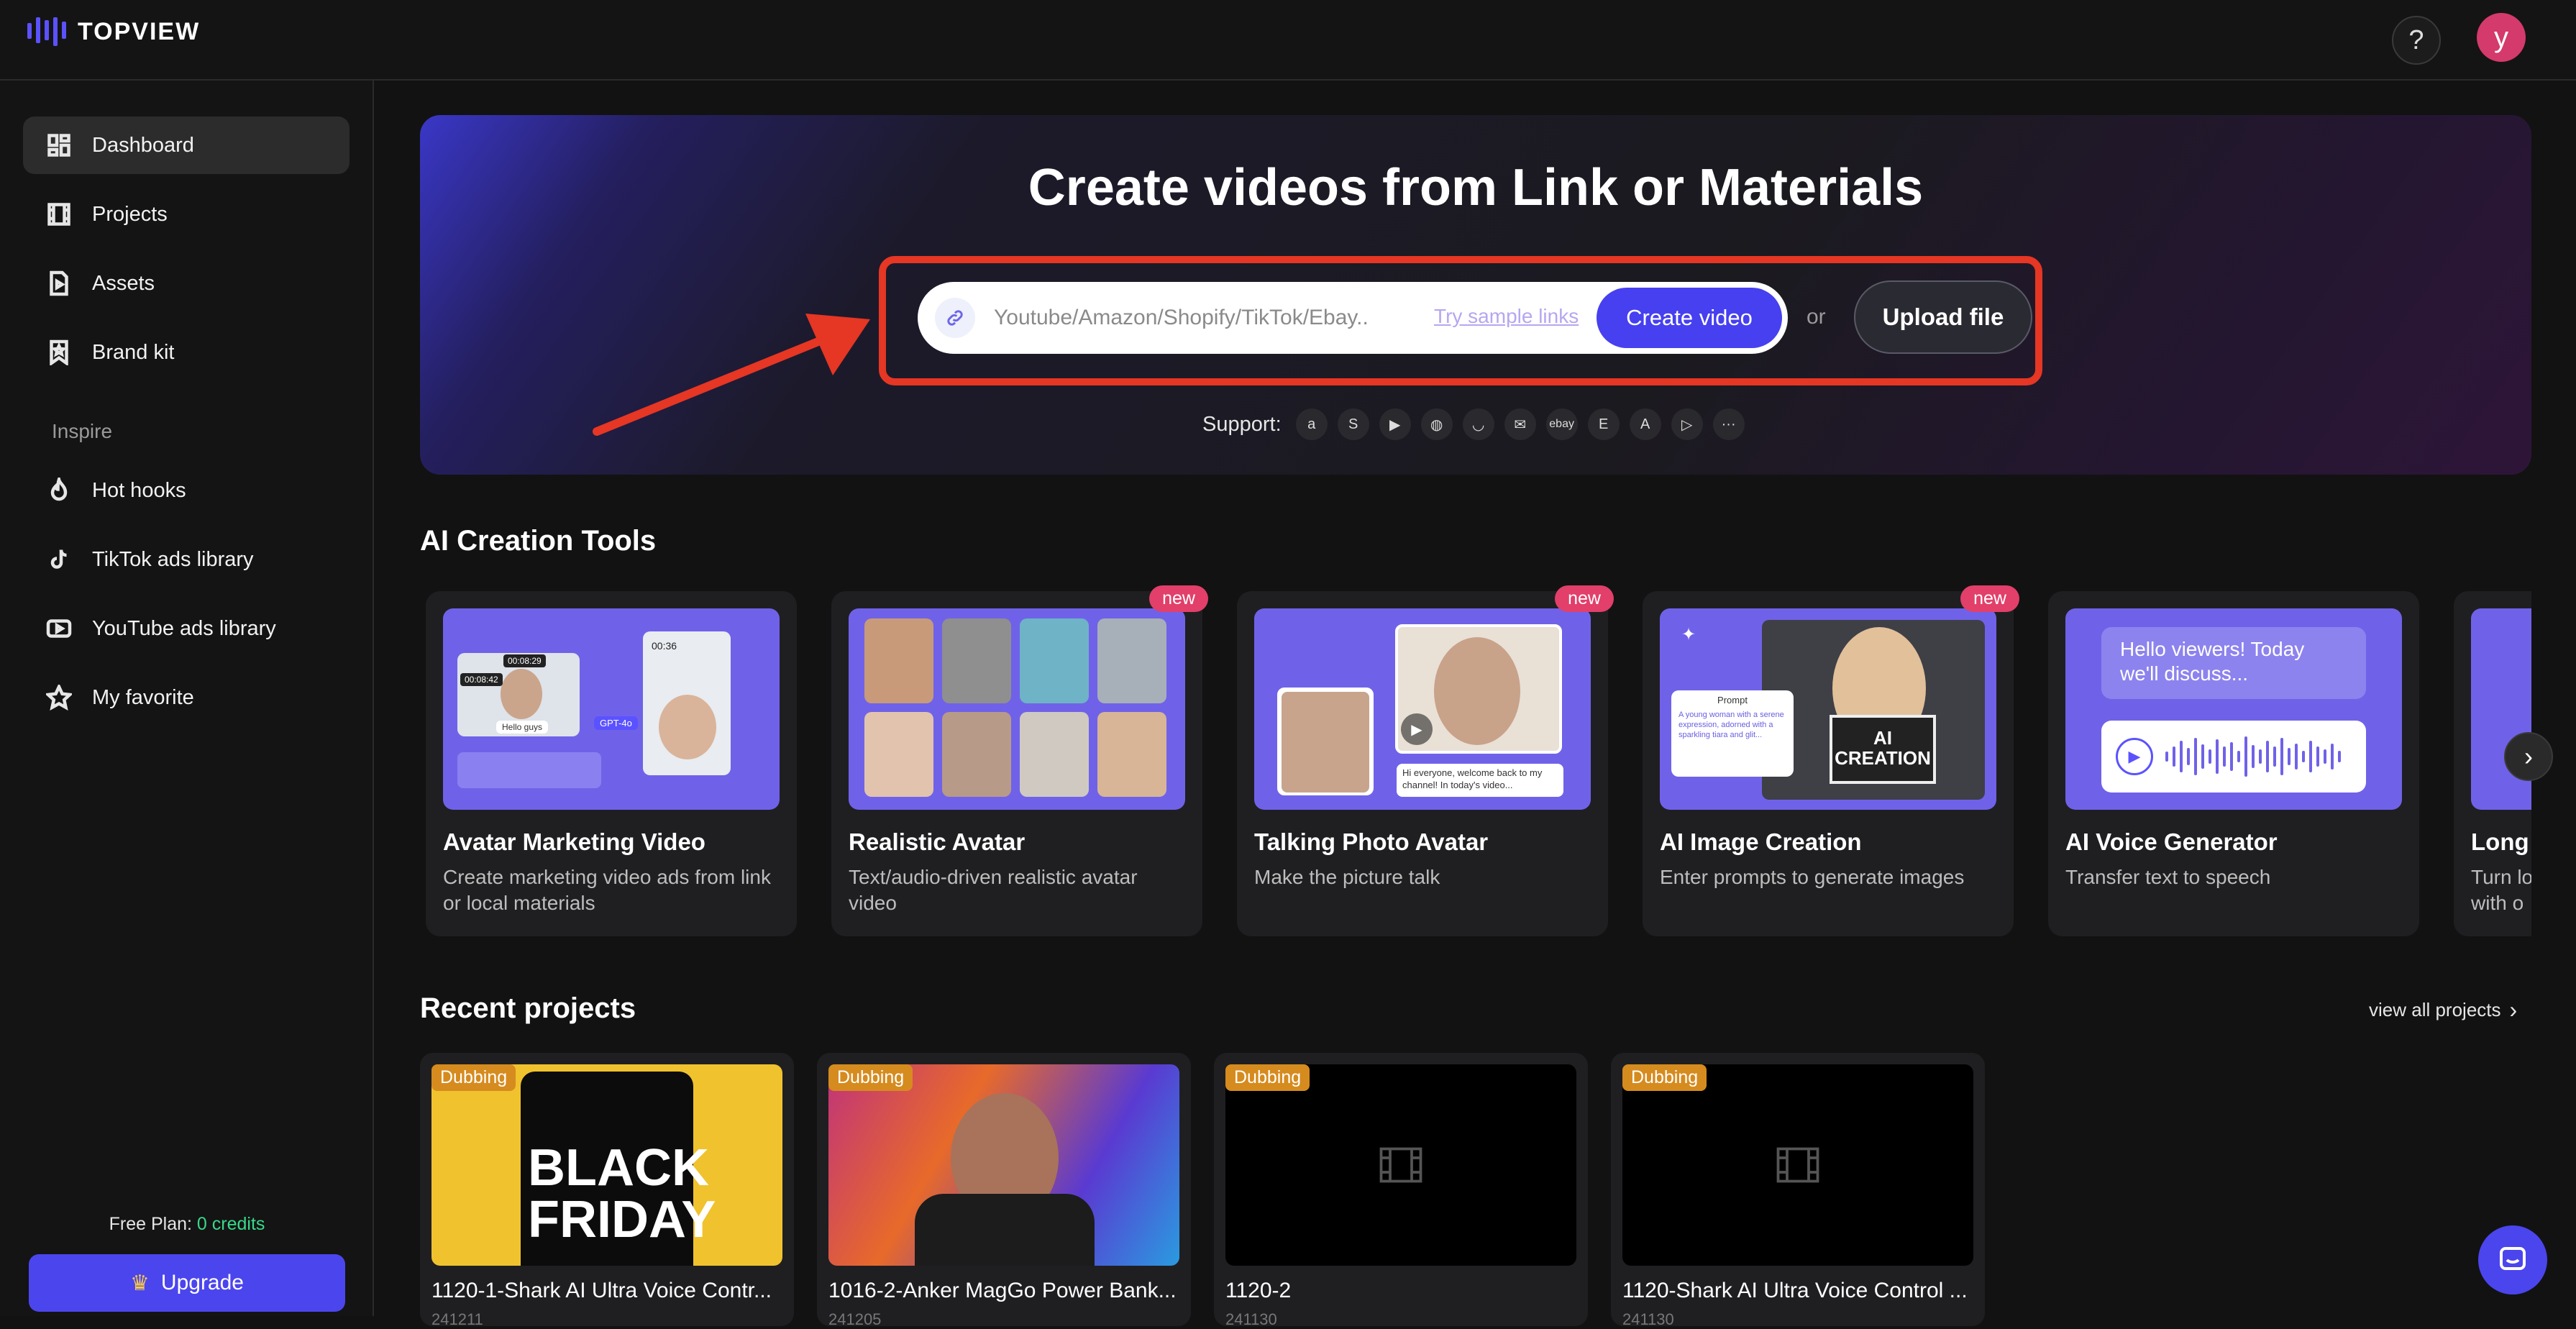  Describe the element at coordinates (538, 541) in the screenshot. I see `ai-tools-title: AI Creation Tools` at that location.